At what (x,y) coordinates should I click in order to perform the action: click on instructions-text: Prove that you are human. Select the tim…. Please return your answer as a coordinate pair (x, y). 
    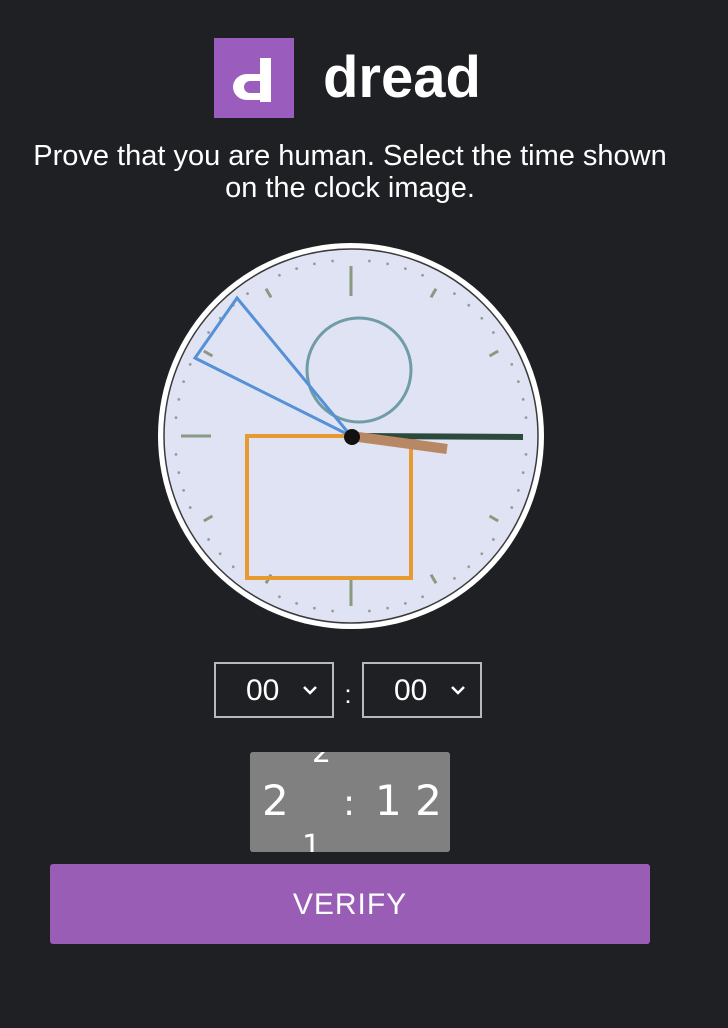
    Looking at the image, I should click on (350, 172).